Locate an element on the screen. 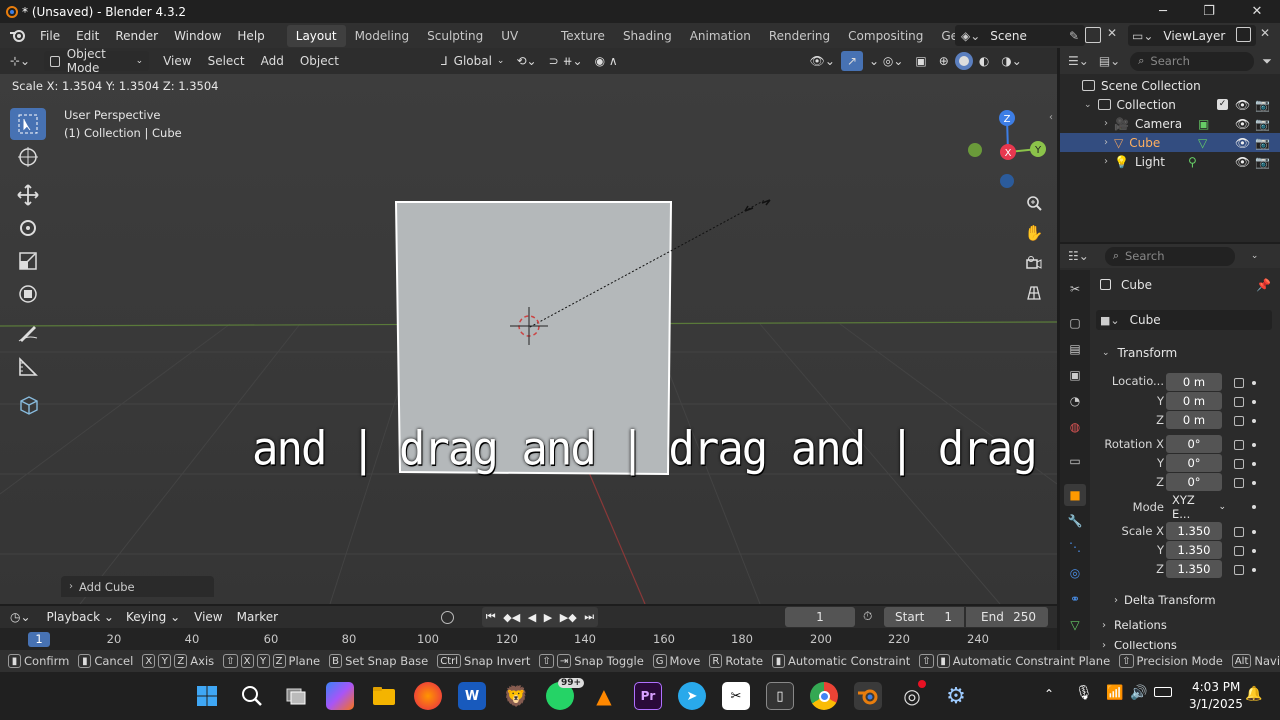 Image resolution: width=1280 pixels, height=720 pixels. end-frame-field: End 250 is located at coordinates (1007, 617).